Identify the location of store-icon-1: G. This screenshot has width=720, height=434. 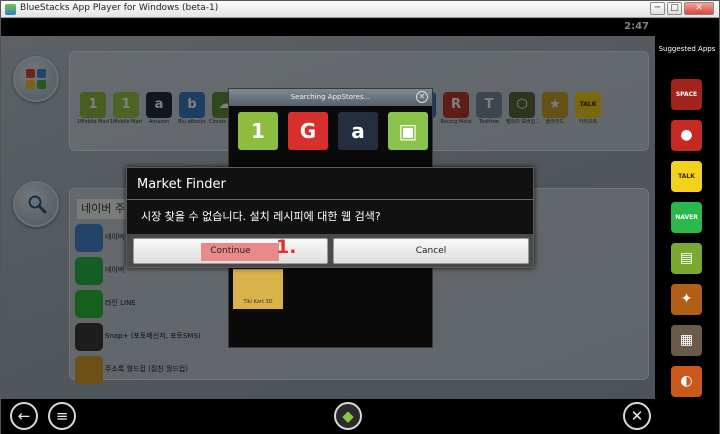
(308, 131).